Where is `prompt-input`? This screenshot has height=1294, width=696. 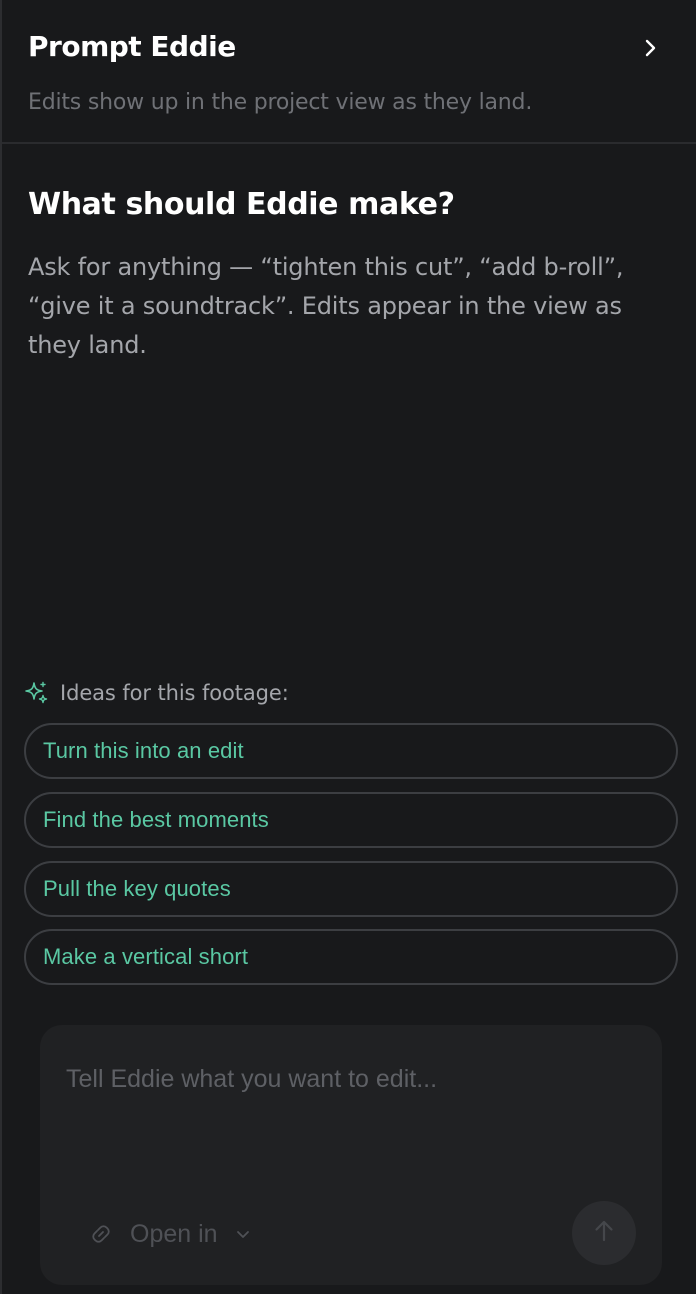 prompt-input is located at coordinates (351, 1125).